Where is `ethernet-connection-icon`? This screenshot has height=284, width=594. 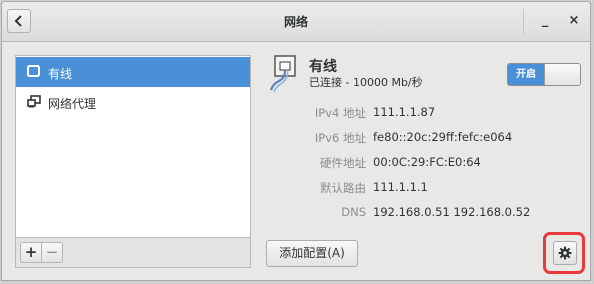
ethernet-connection-icon is located at coordinates (282, 74).